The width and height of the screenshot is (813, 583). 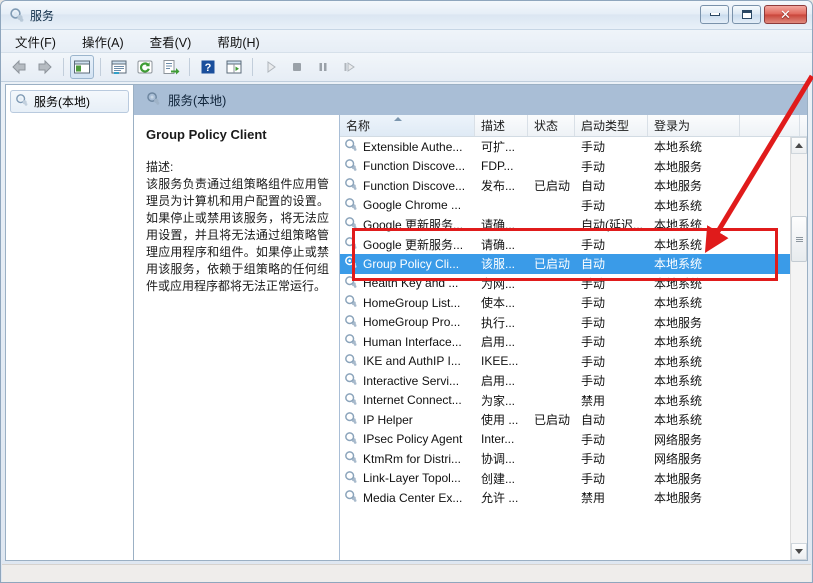 What do you see at coordinates (565, 245) in the screenshot?
I see `table-row: Google 更新服务... 请确... 手动 本地系统` at bounding box center [565, 245].